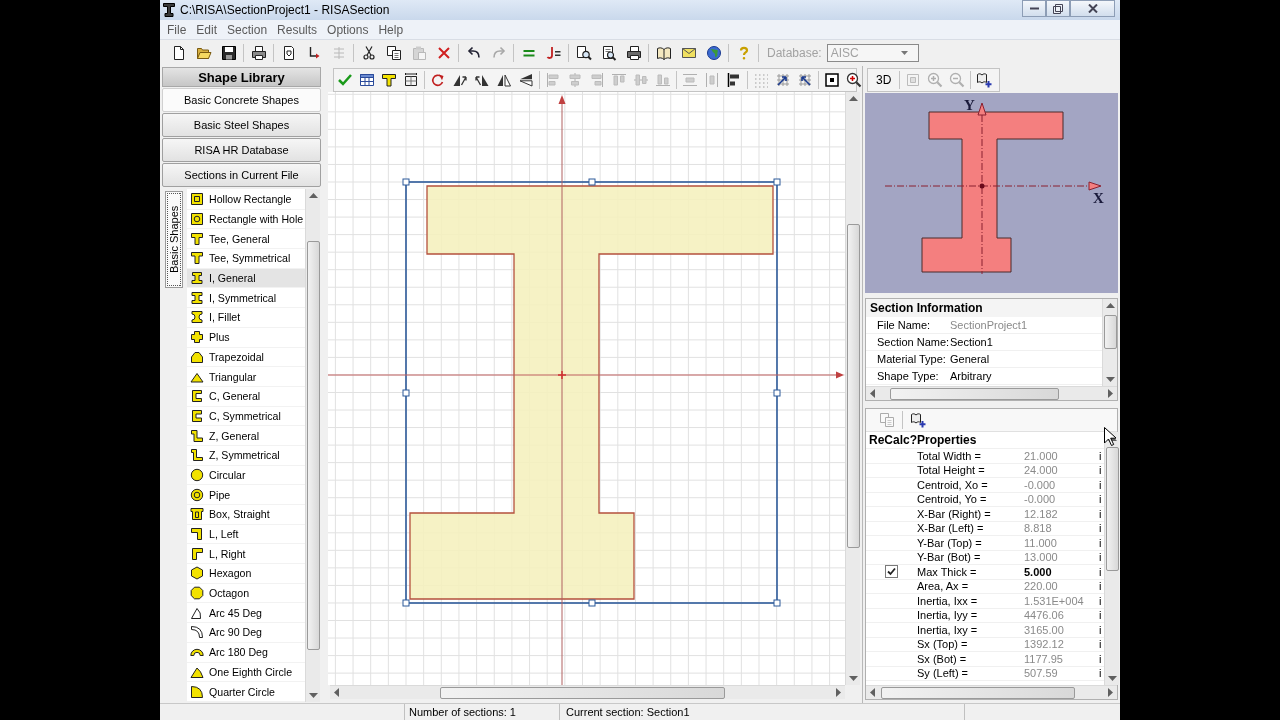  Describe the element at coordinates (246, 554) in the screenshot. I see `shape-list-item: L, Right` at that location.